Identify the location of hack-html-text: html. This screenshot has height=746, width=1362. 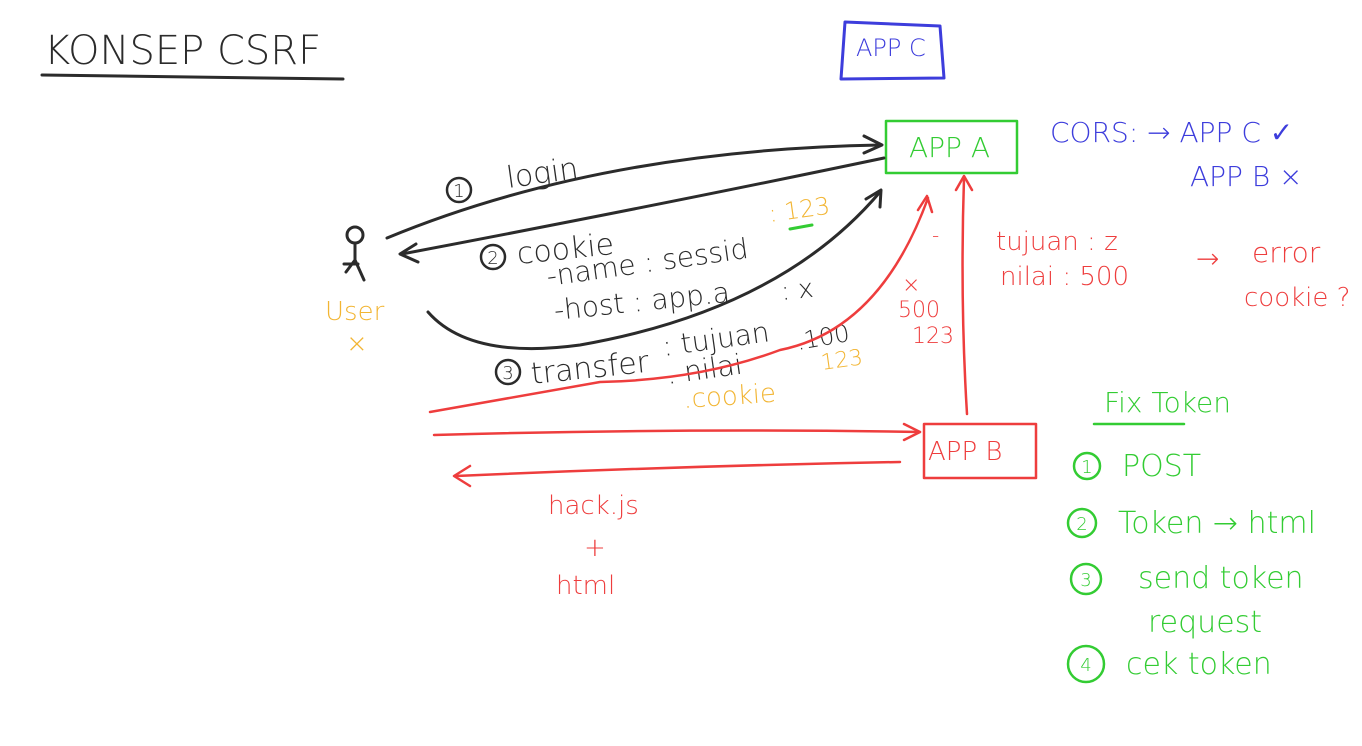
(585, 586).